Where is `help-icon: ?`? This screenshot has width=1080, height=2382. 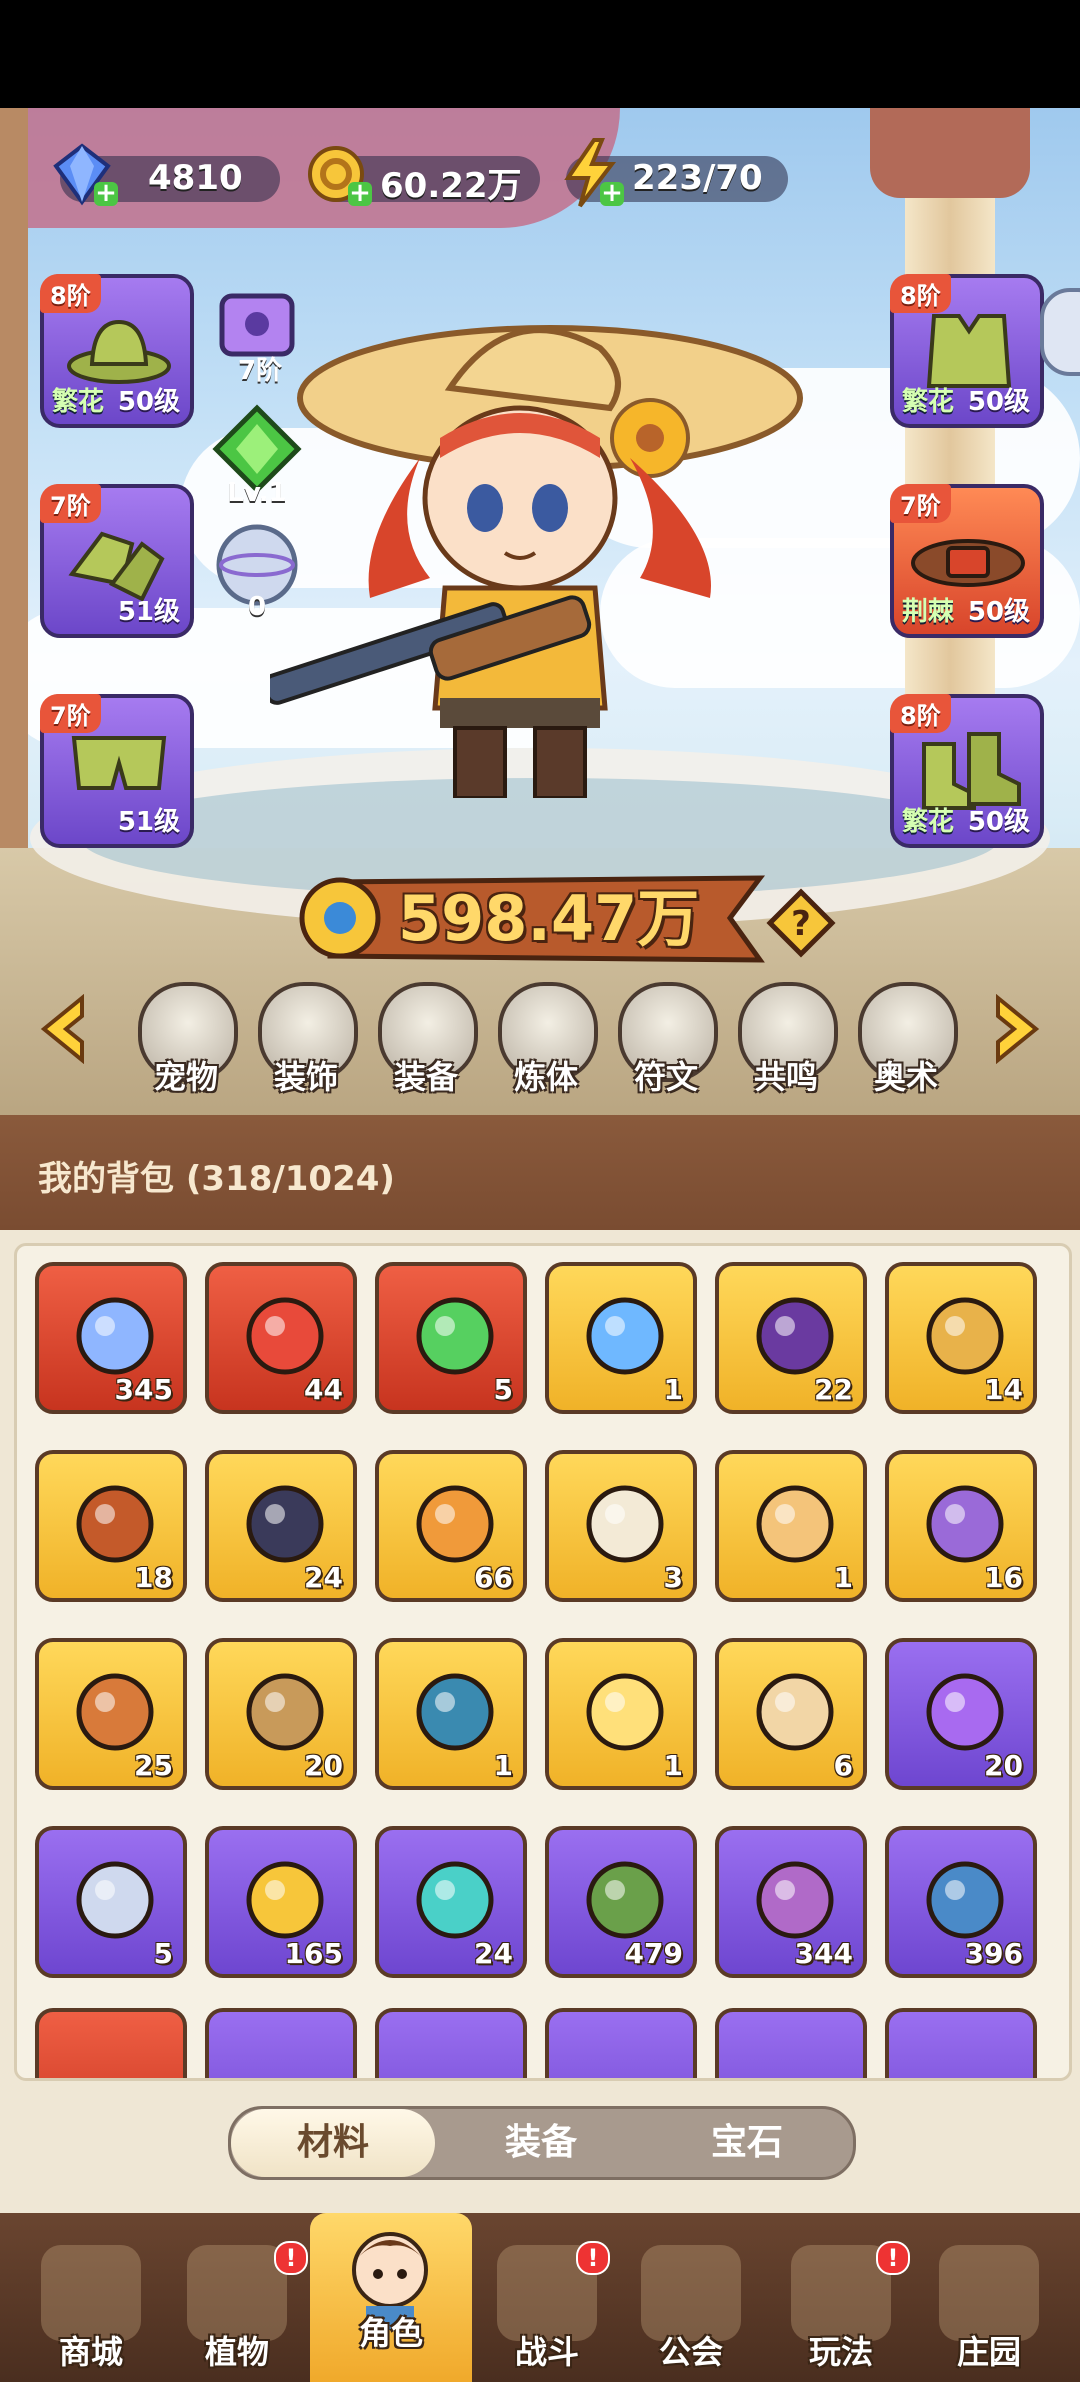 help-icon: ? is located at coordinates (801, 923).